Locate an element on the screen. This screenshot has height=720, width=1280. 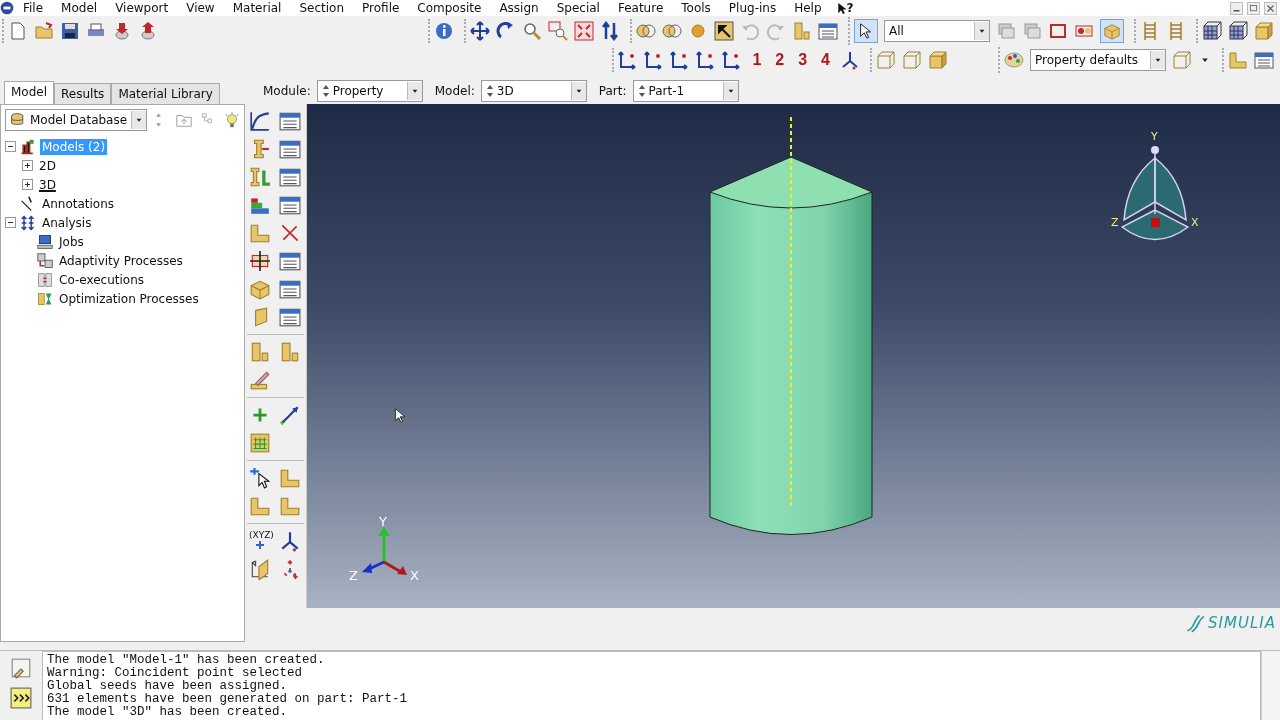
chart-icon is located at coordinates (28, 146).